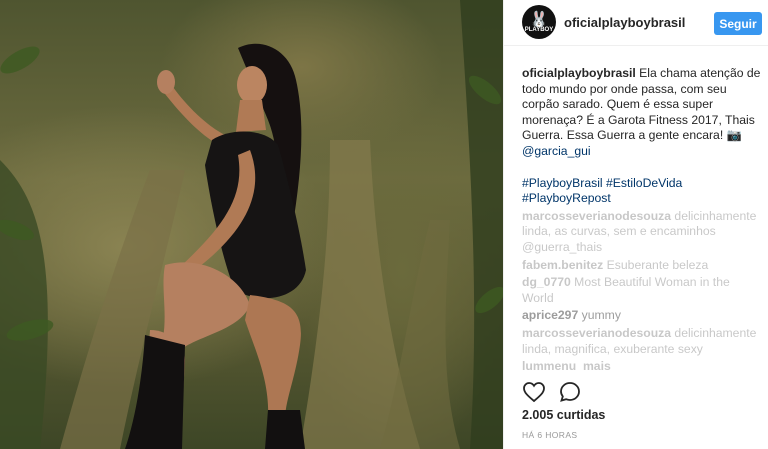  Describe the element at coordinates (599, 315) in the screenshot. I see `comment-text: yummy` at that location.